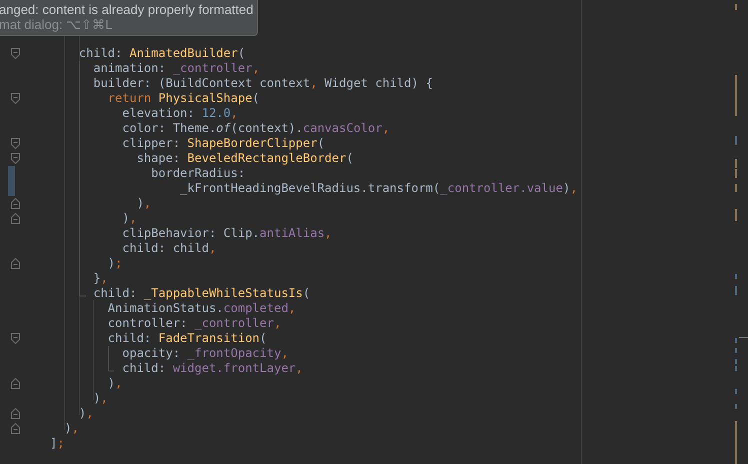 The width and height of the screenshot is (748, 464). What do you see at coordinates (179, 113) in the screenshot?
I see `code-line: elevation: 12.0,` at bounding box center [179, 113].